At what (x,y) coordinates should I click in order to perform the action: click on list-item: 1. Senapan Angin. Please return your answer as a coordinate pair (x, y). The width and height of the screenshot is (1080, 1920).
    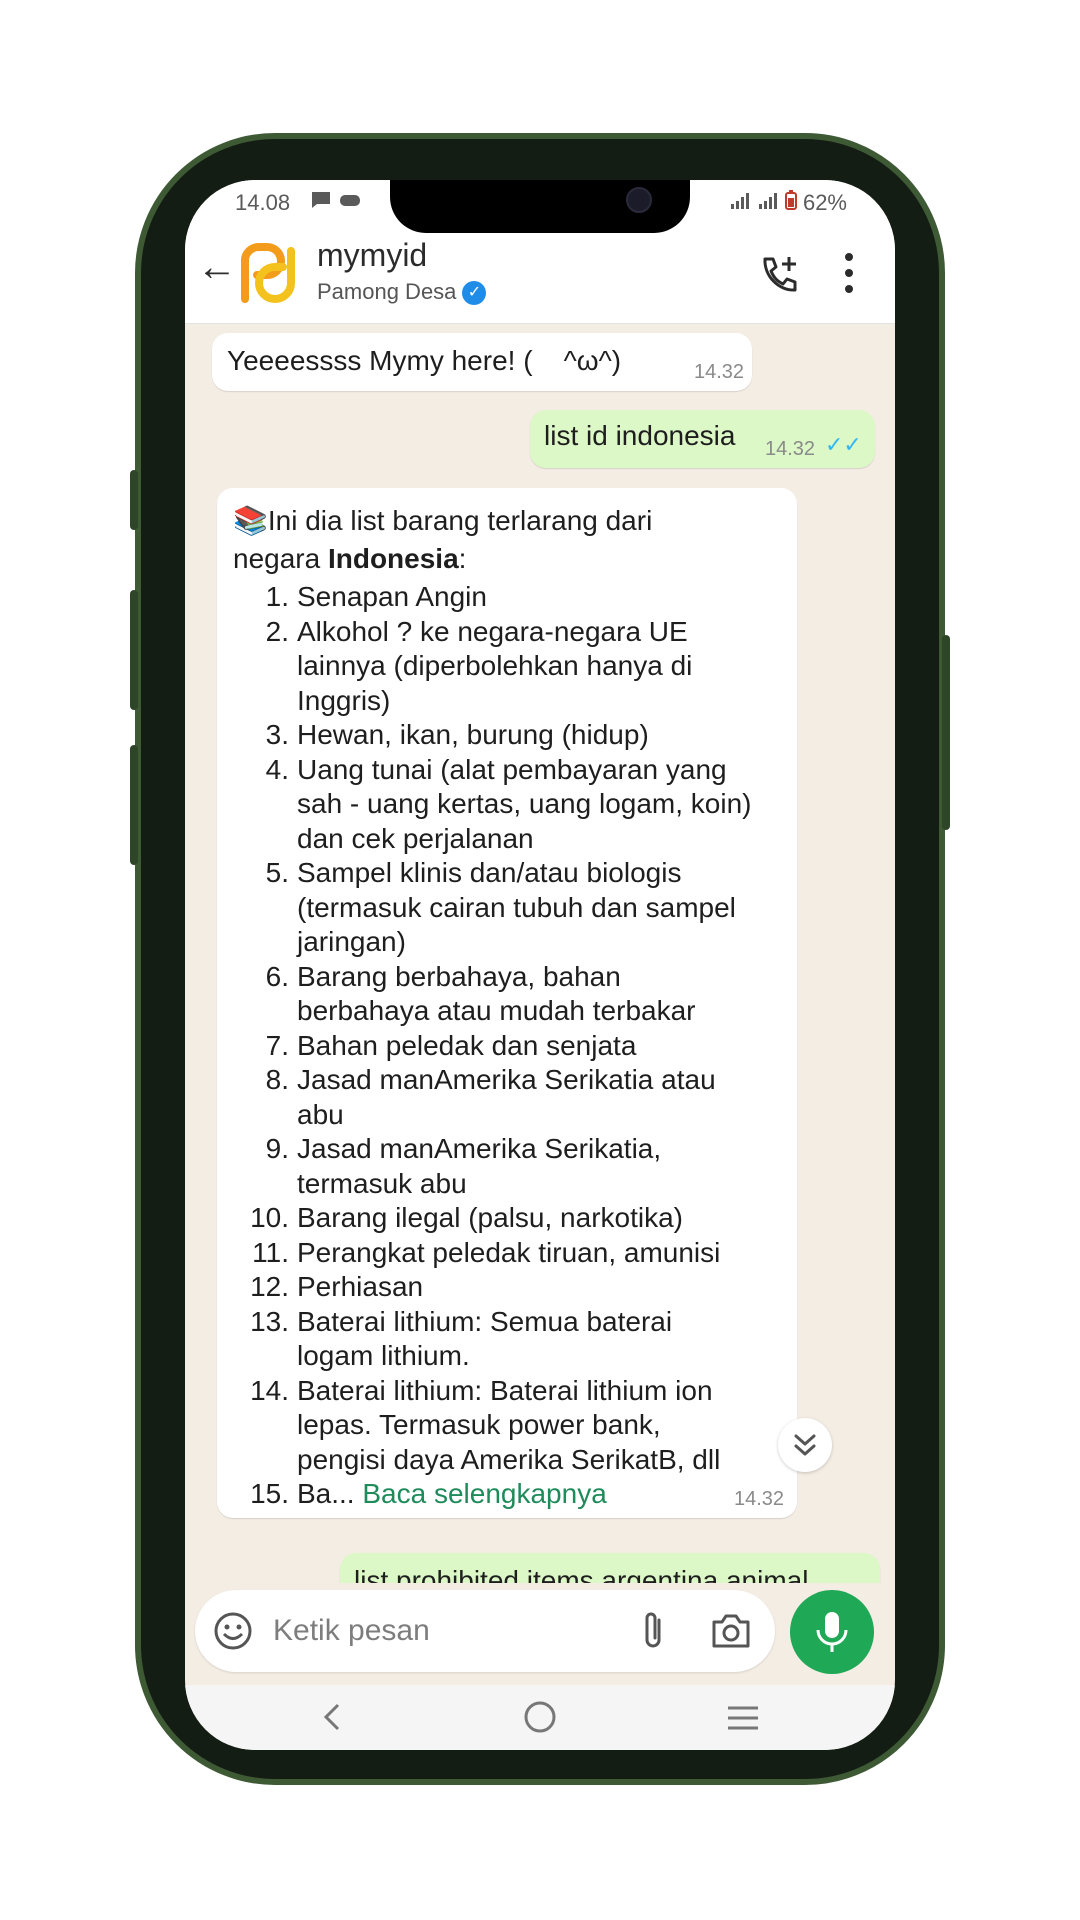
    Looking at the image, I should click on (513, 597).